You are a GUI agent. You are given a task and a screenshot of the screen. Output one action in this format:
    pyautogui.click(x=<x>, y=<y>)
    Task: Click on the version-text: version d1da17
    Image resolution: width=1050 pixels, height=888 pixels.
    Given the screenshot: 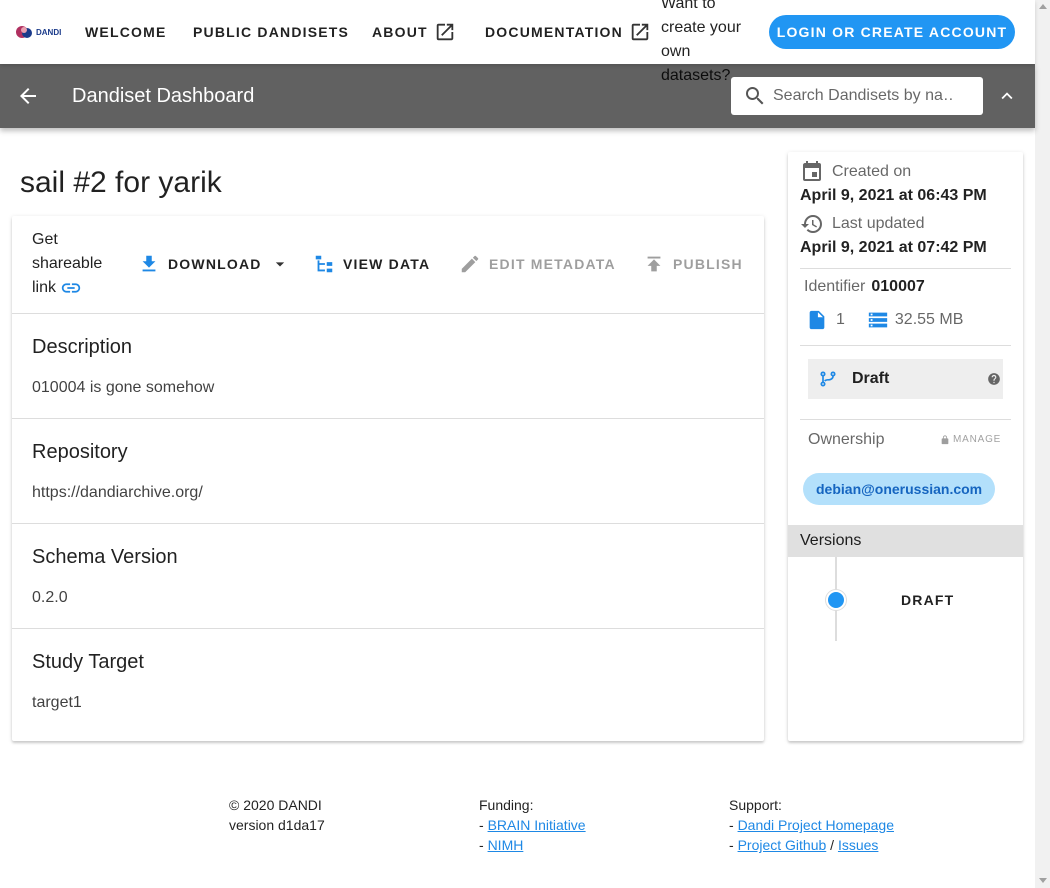 What is the action you would take?
    pyautogui.click(x=277, y=825)
    